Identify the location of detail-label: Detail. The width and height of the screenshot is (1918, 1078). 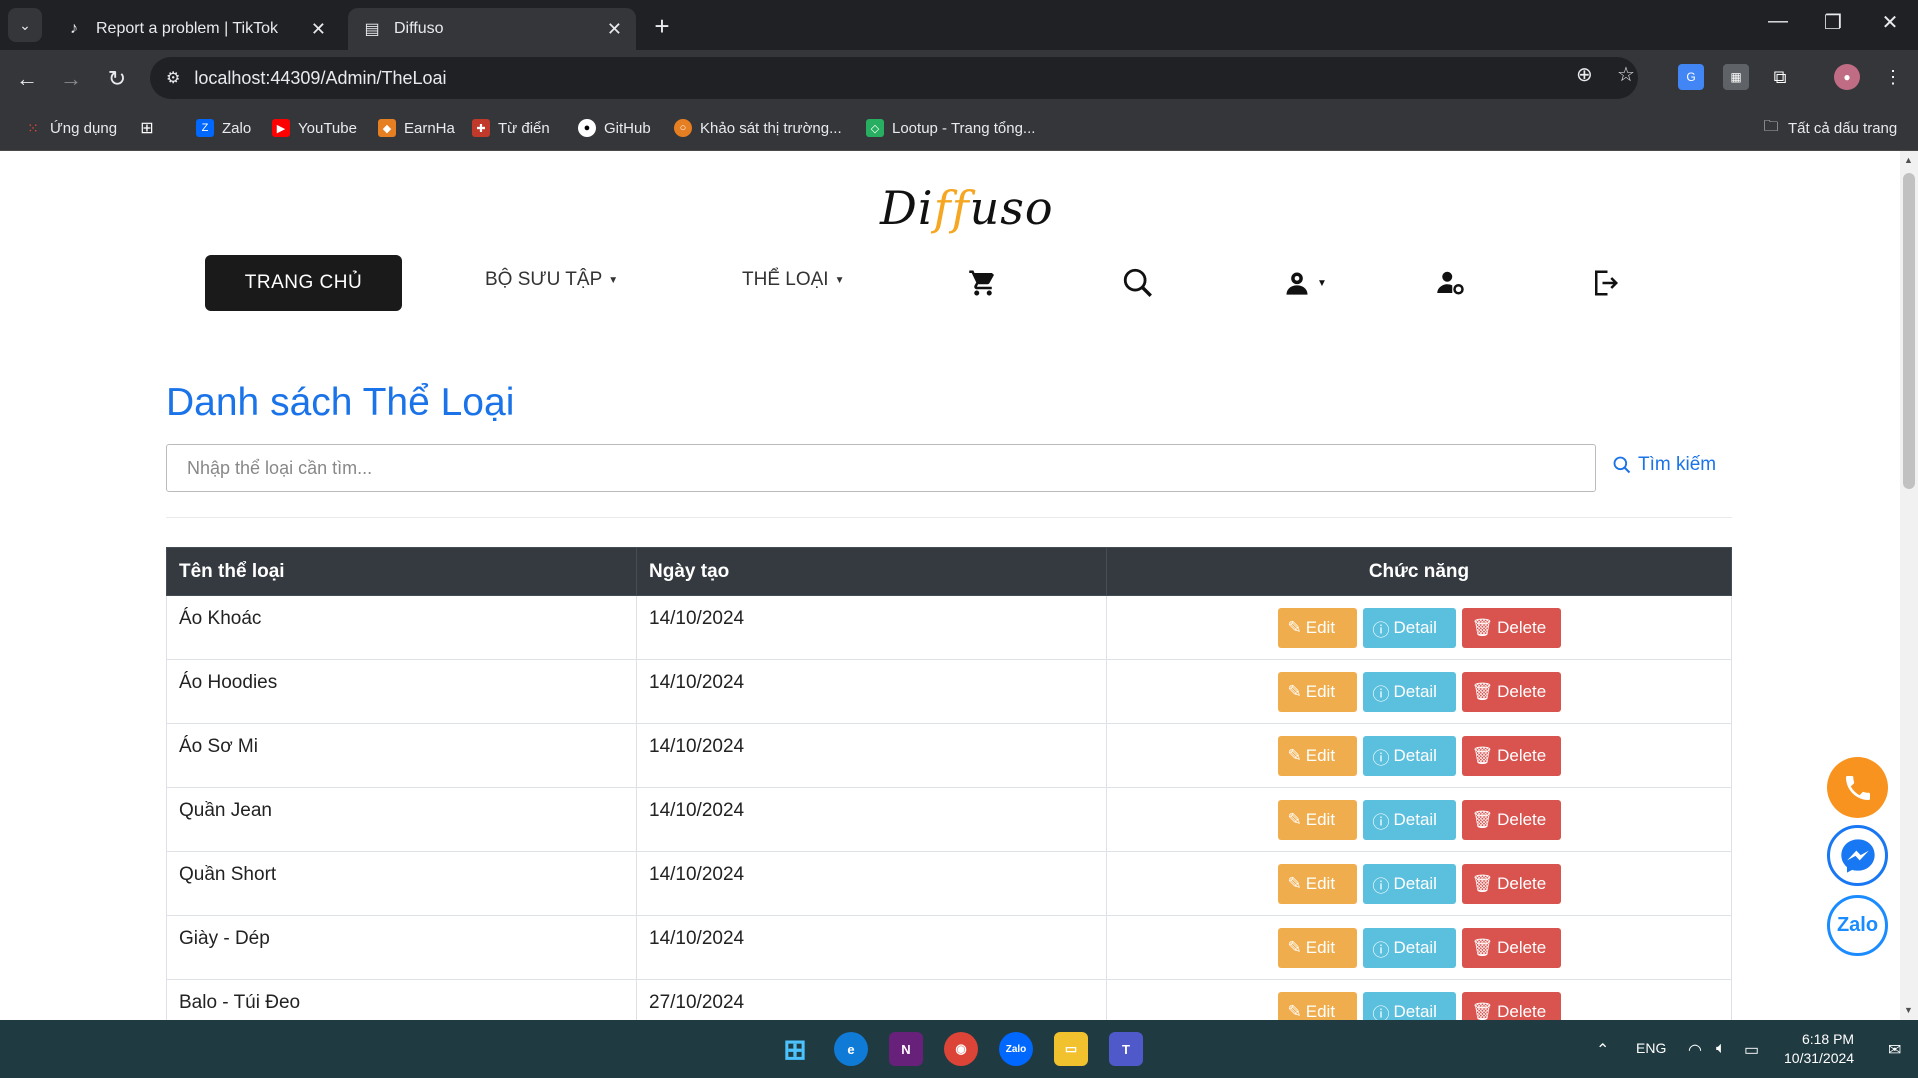
(1415, 691).